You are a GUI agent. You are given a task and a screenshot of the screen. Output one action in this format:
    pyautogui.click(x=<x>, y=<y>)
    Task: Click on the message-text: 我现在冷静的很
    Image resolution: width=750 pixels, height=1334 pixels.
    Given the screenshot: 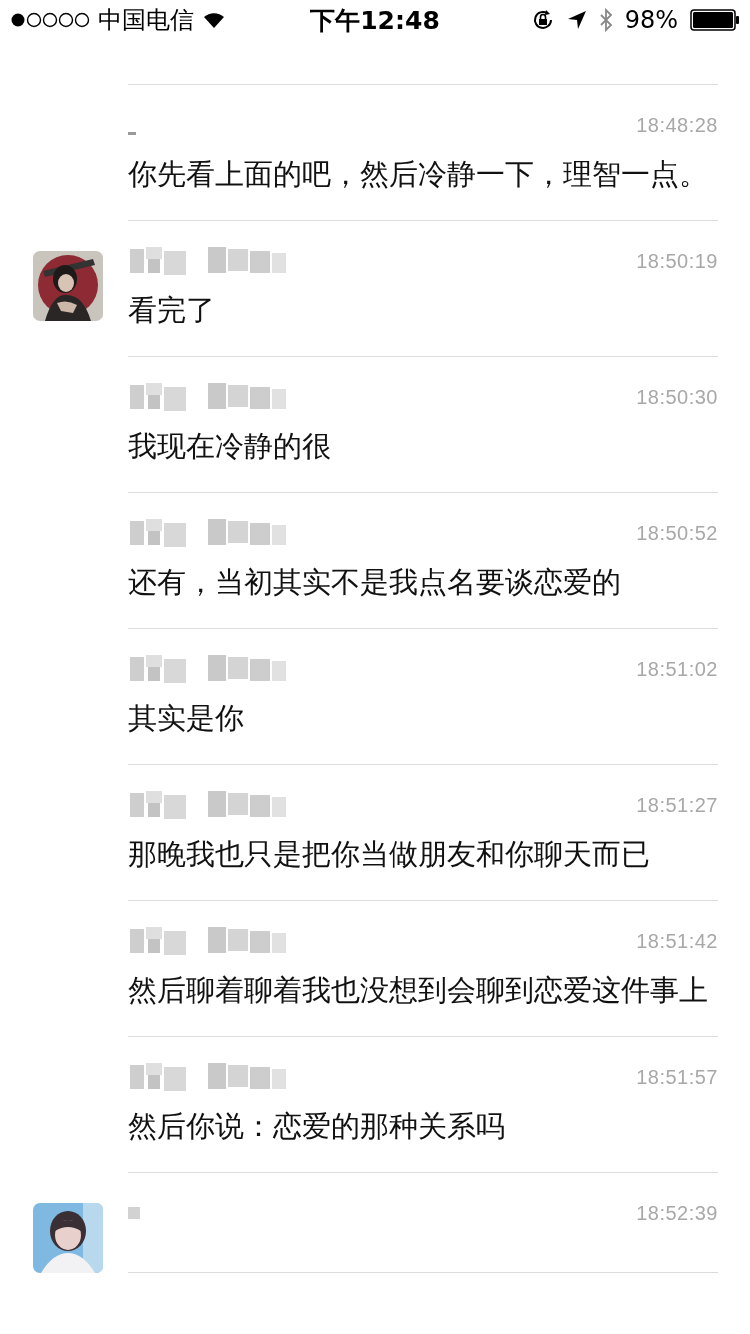 What is the action you would take?
    pyautogui.click(x=230, y=446)
    